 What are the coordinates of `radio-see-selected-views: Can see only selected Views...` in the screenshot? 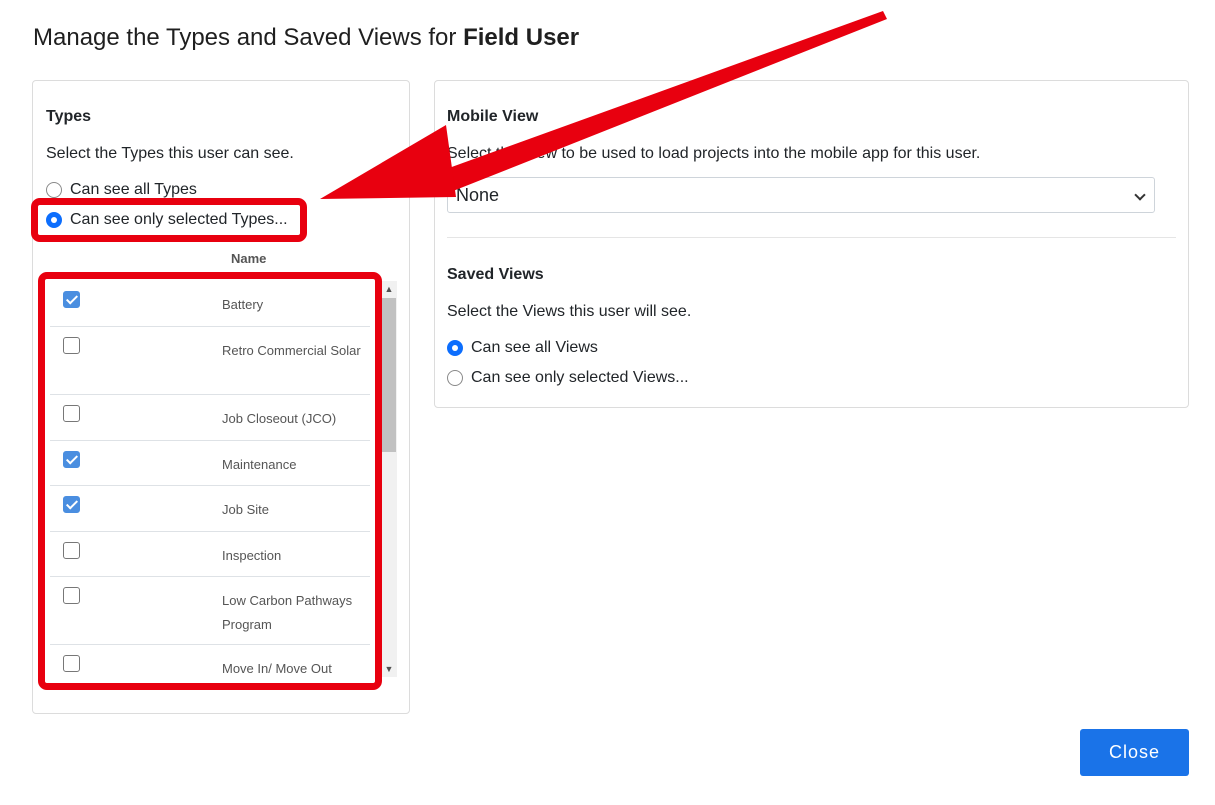 It's located at (568, 378).